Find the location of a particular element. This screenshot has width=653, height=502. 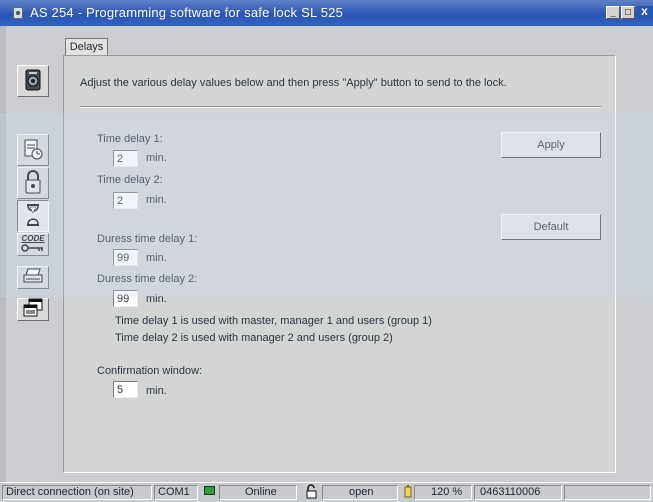

duress-delay-1-unit: min. is located at coordinates (156, 258).